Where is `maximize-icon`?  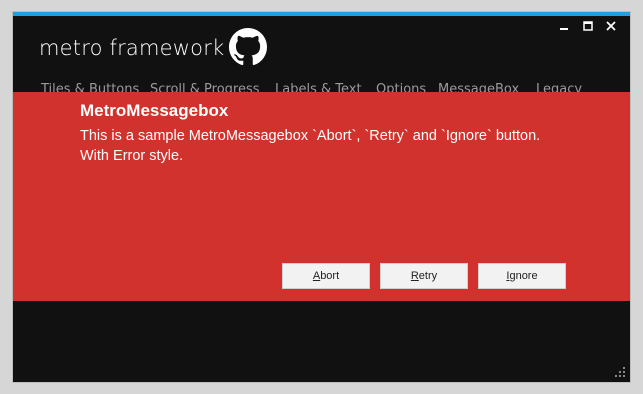 maximize-icon is located at coordinates (588, 26).